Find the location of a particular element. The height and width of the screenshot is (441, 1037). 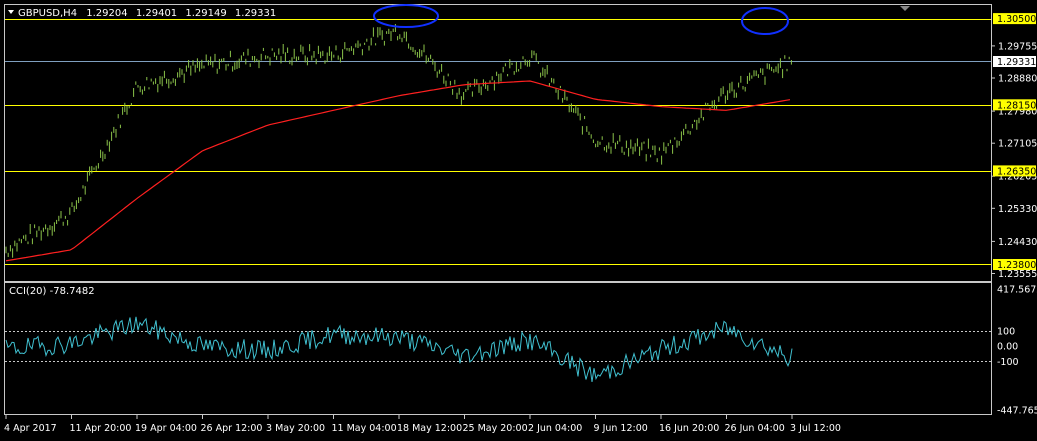

time-tick-label: 9 Jun 12:00 is located at coordinates (621, 428).